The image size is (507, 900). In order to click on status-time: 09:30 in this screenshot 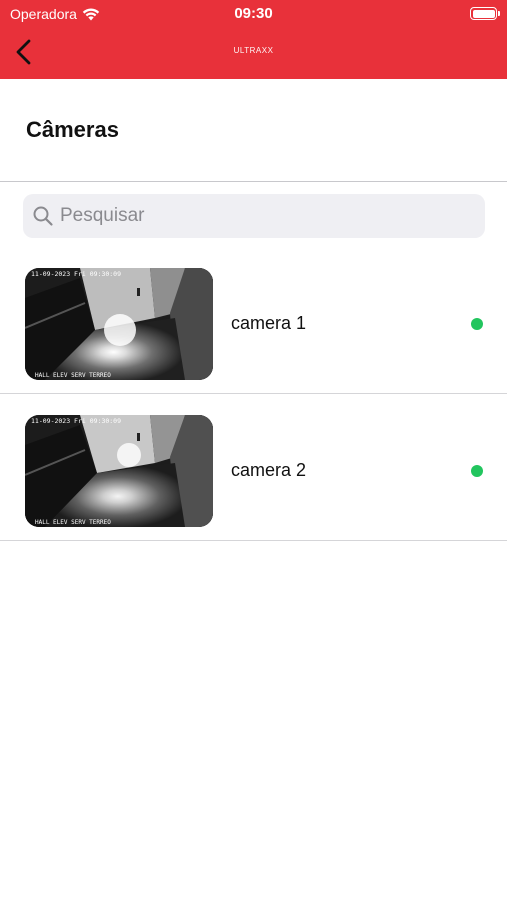, I will do `click(253, 13)`.